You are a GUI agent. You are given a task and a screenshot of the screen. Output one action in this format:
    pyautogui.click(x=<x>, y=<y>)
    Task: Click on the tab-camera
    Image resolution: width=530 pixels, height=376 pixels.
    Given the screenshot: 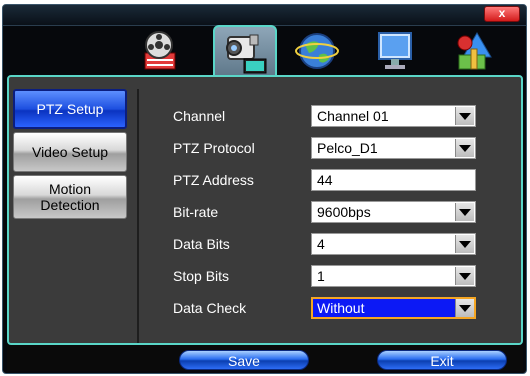 What is the action you would take?
    pyautogui.click(x=245, y=51)
    